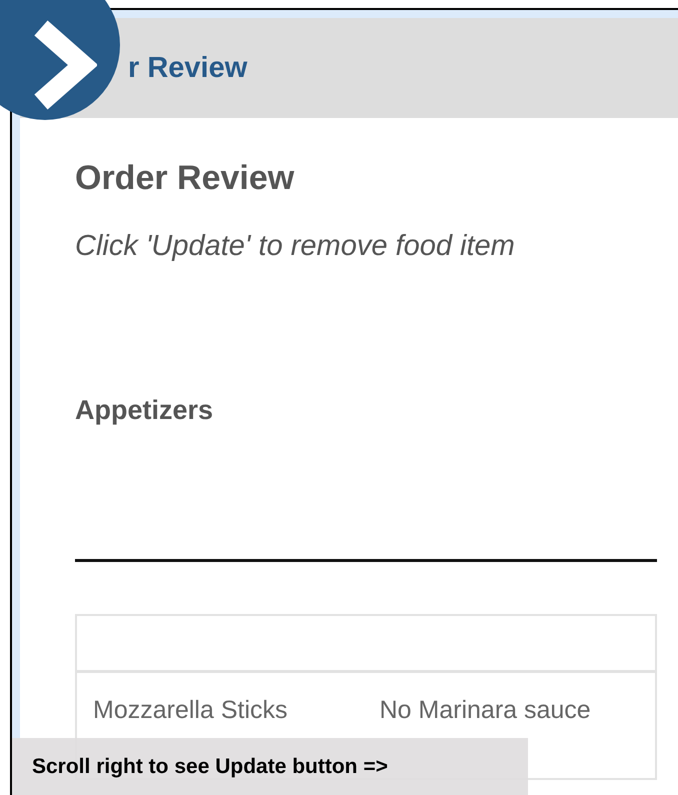 This screenshot has height=795, width=678. I want to click on chevron-right-icon, so click(65, 65).